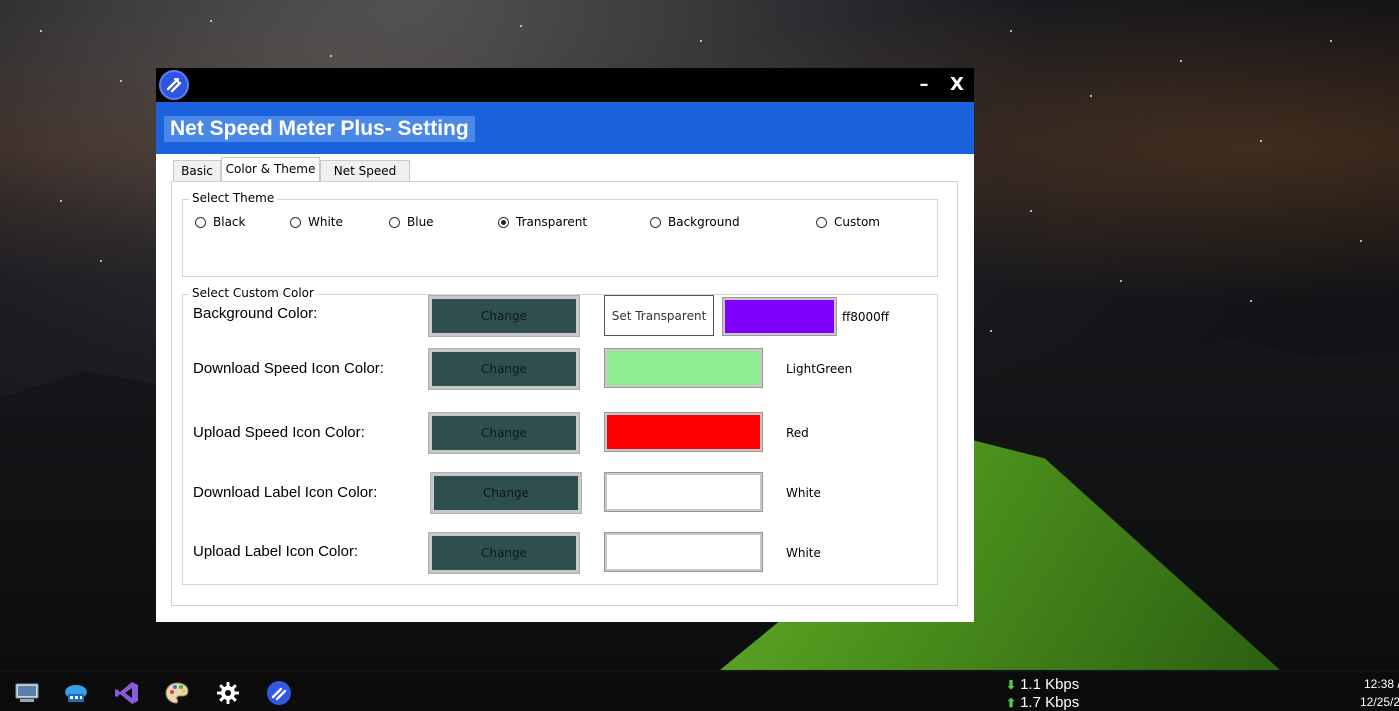  What do you see at coordinates (683, 432) in the screenshot?
I see `upload-speed-icon-swatch` at bounding box center [683, 432].